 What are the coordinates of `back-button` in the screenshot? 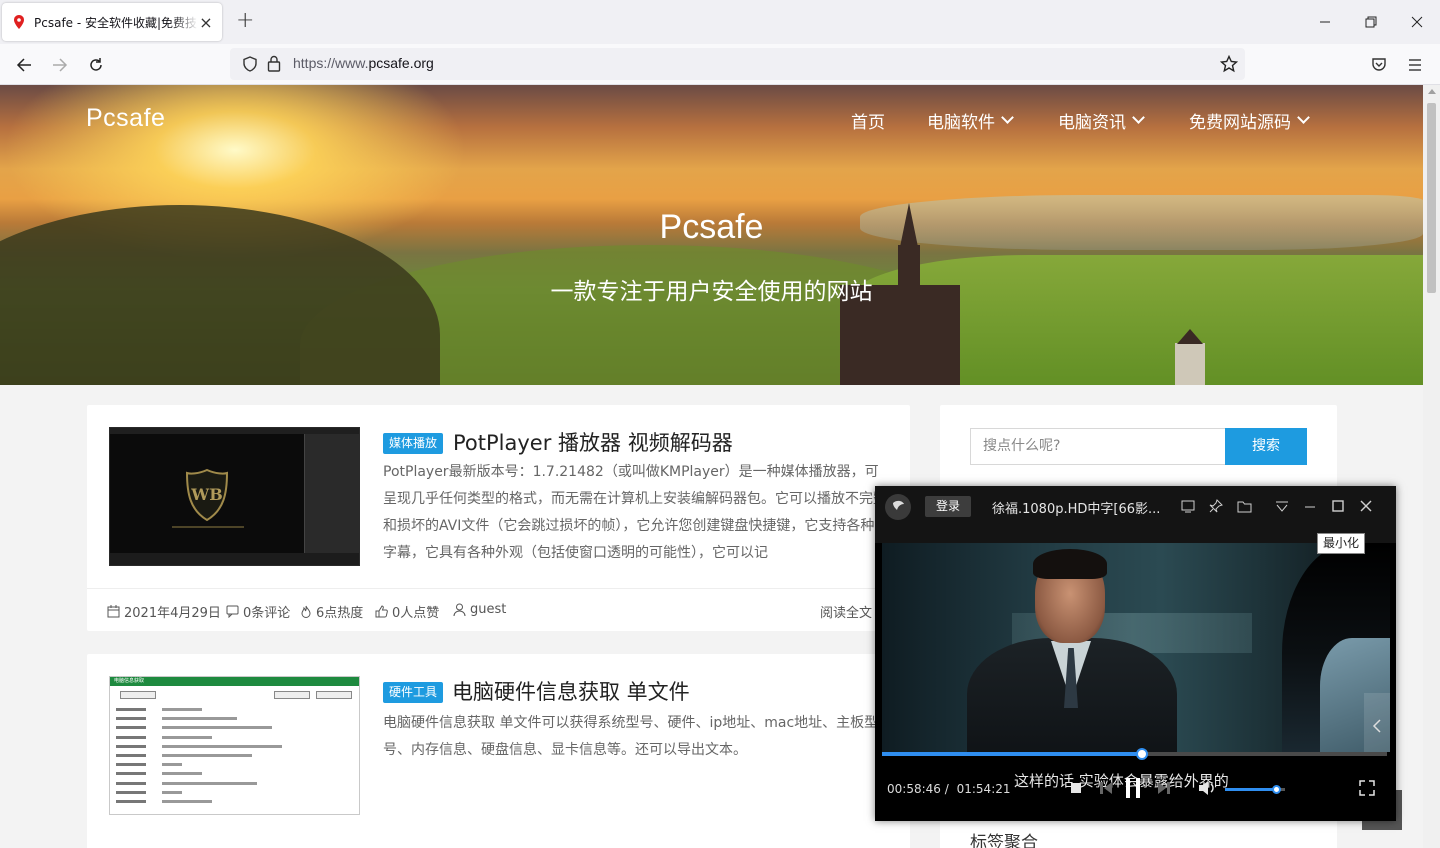 It's located at (24, 65).